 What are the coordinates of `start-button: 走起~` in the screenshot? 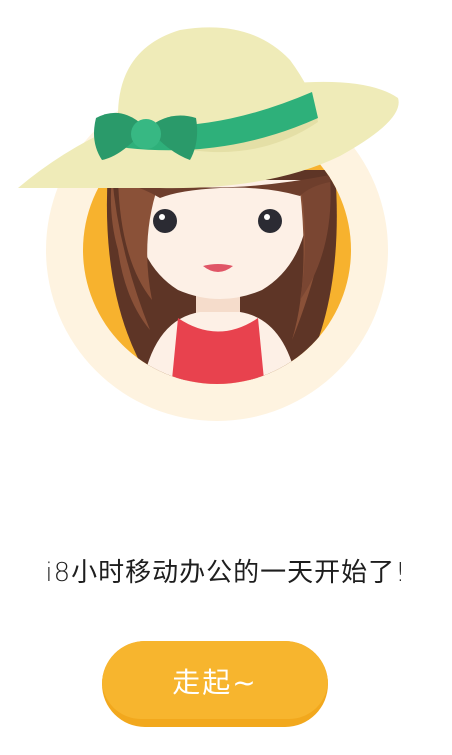 It's located at (215, 684).